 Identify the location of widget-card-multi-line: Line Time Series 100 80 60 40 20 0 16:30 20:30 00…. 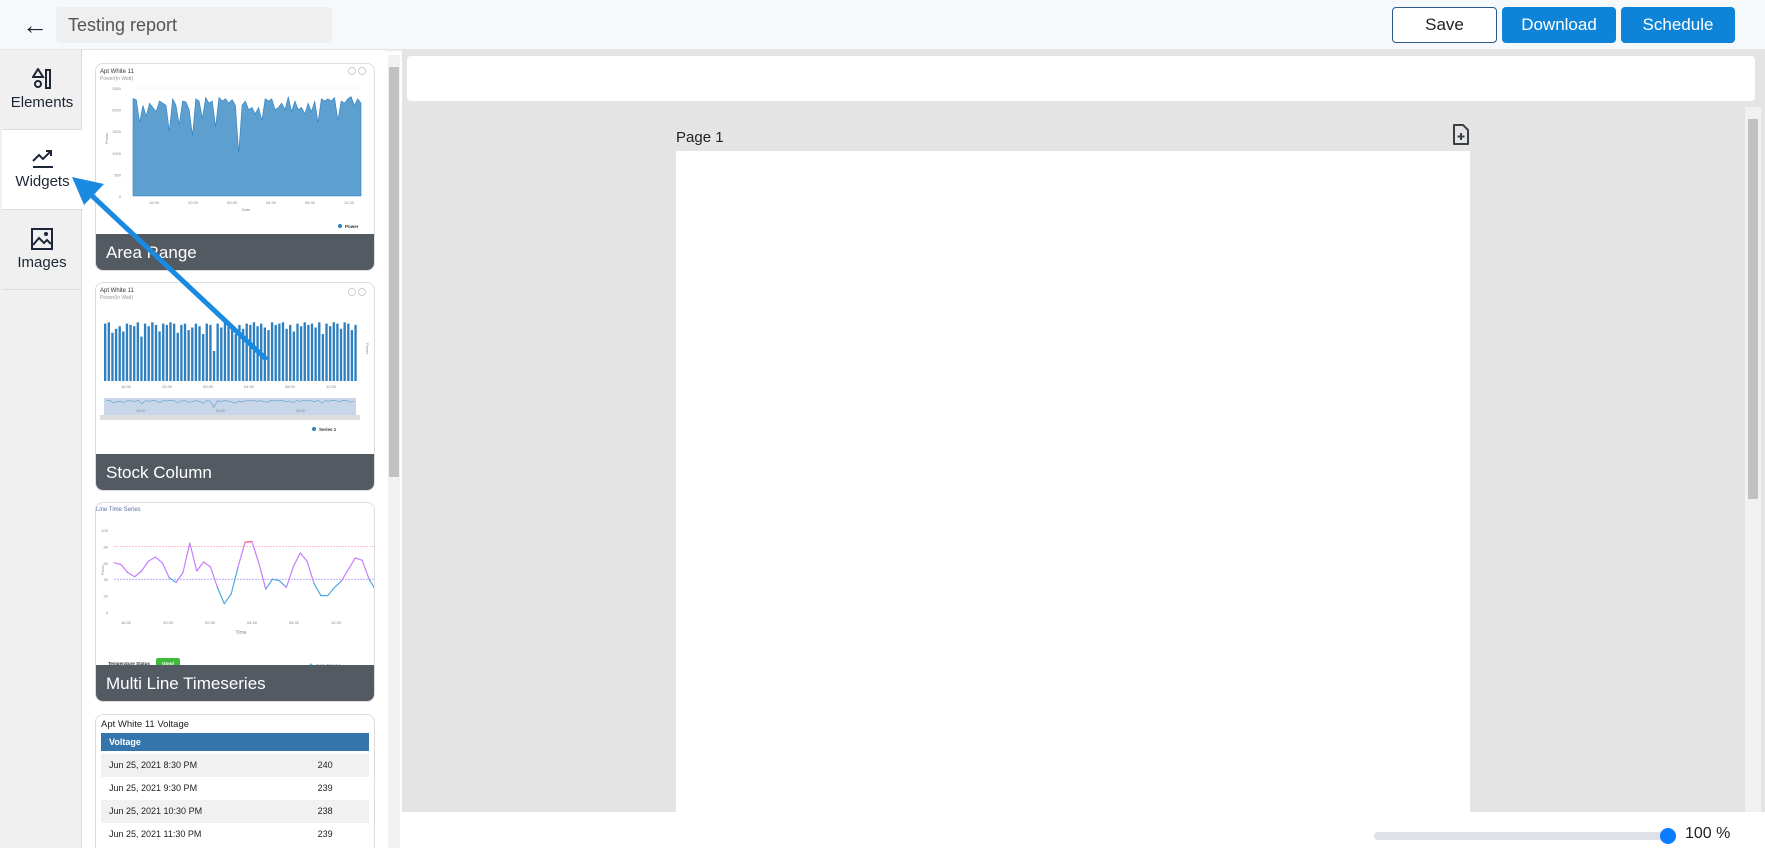
(235, 602).